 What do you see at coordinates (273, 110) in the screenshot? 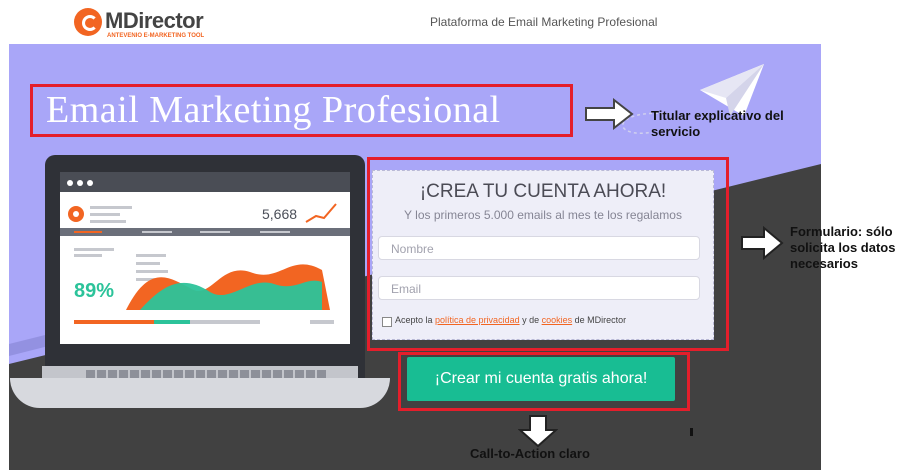
I see `hero-headline: Email Marketing Profesional` at bounding box center [273, 110].